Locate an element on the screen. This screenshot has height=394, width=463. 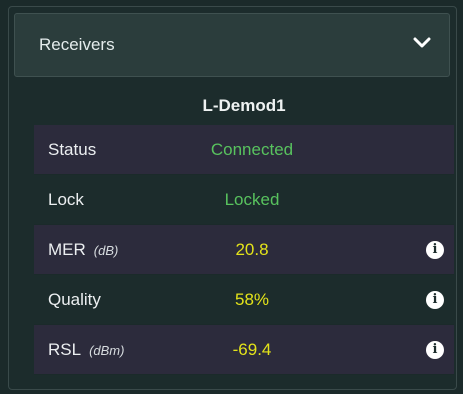
receivers-title: Receivers is located at coordinates (77, 44).